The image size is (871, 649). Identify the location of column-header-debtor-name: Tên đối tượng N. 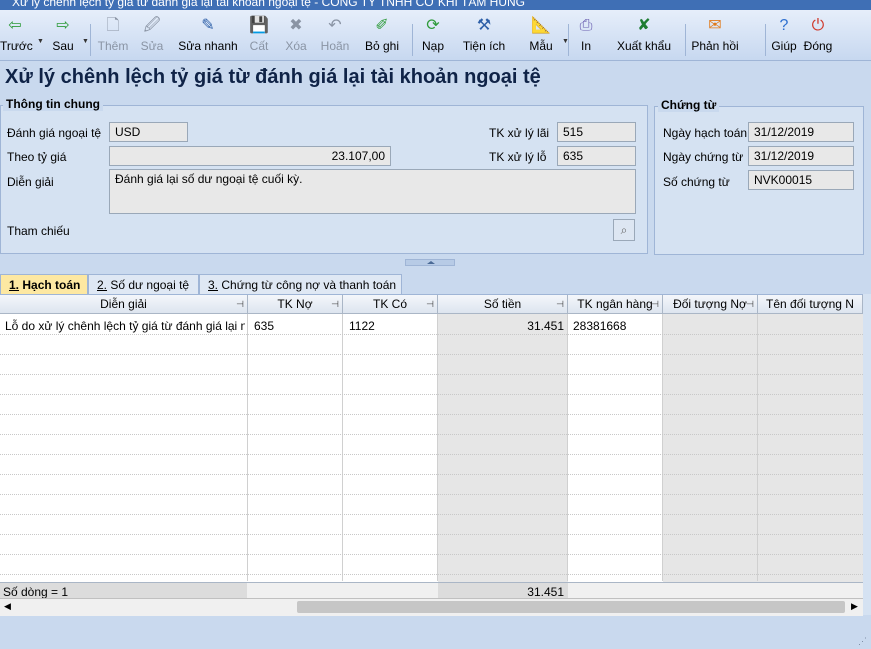
(810, 304).